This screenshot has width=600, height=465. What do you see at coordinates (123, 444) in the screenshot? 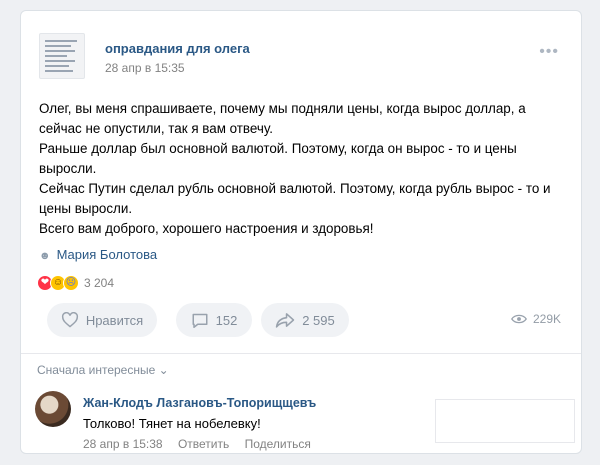
I see `comment-date: 28 апр в 15:38` at bounding box center [123, 444].